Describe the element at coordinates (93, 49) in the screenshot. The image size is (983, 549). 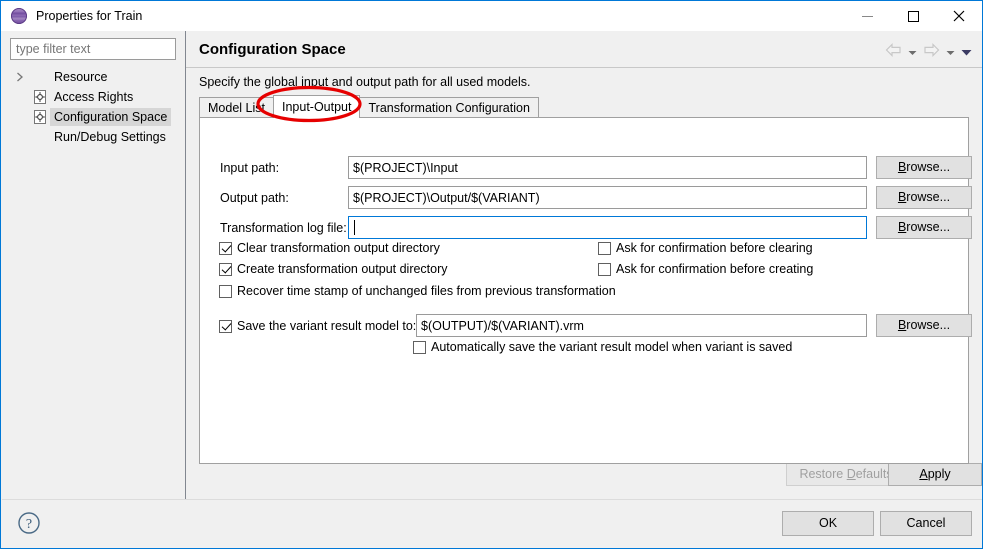
I see `filter-input` at that location.